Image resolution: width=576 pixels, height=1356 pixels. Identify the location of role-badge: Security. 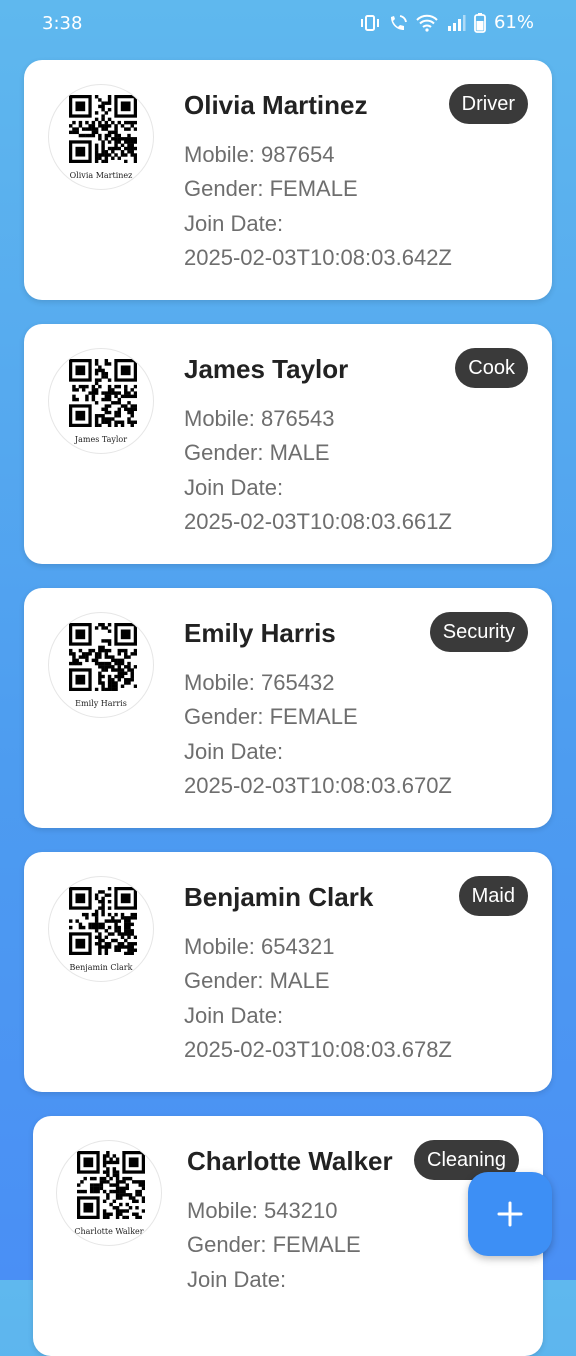
(478, 632).